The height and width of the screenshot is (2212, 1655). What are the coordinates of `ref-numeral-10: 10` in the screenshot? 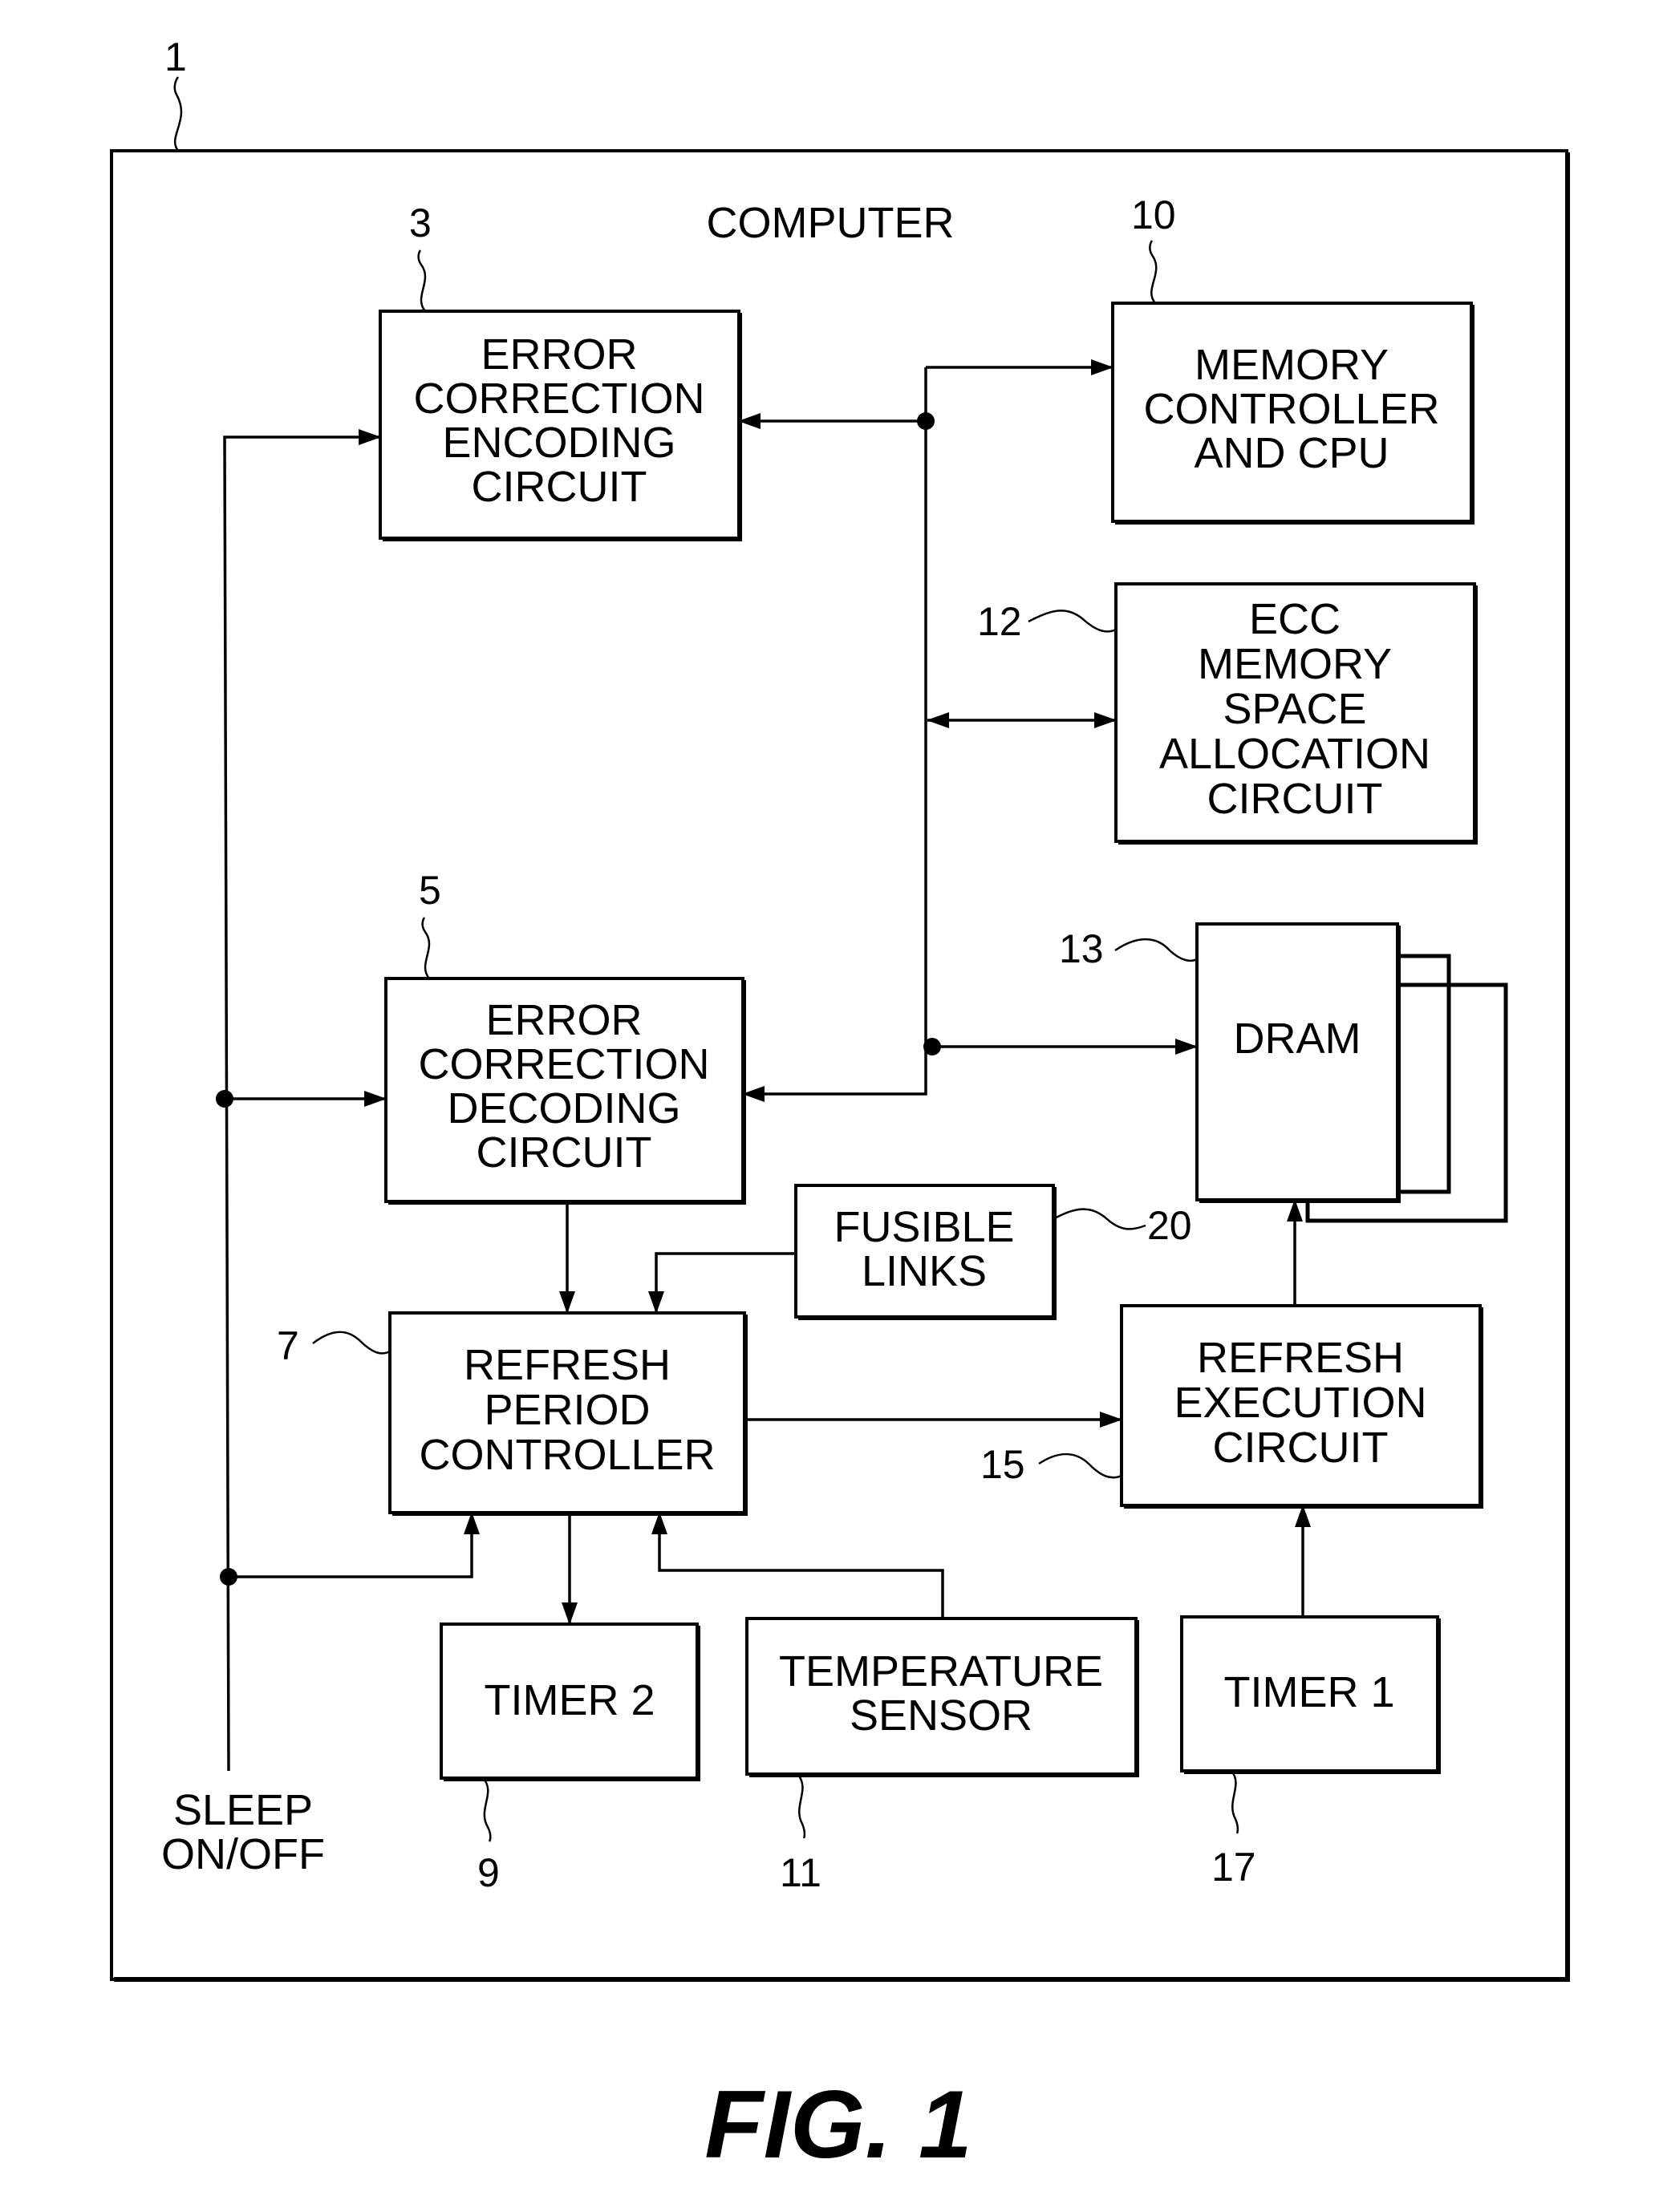 It's located at (1153, 214).